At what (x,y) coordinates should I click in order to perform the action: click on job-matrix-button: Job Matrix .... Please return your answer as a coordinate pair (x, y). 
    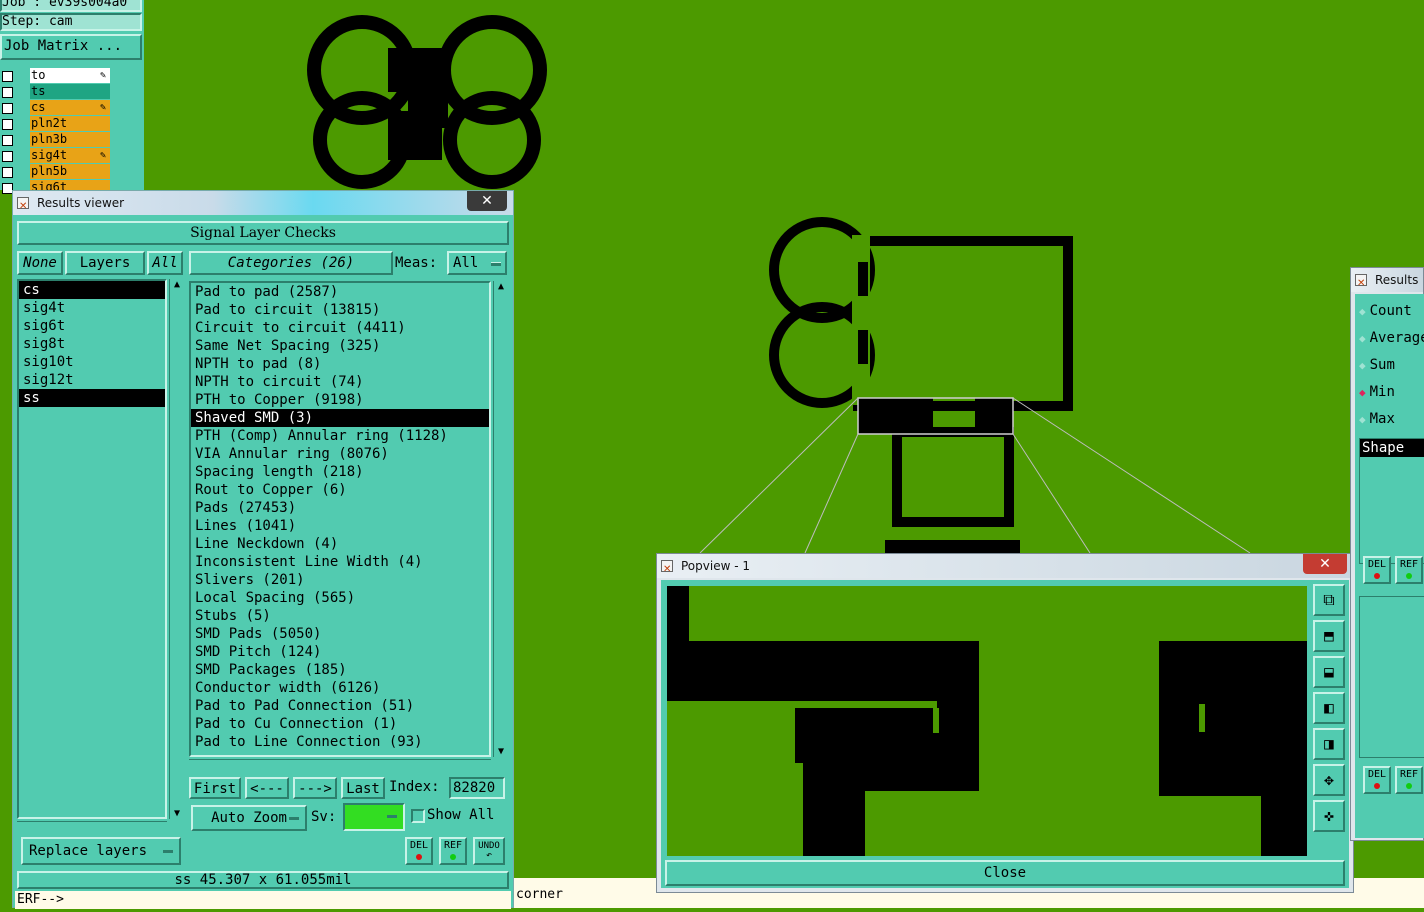
    Looking at the image, I should click on (71, 47).